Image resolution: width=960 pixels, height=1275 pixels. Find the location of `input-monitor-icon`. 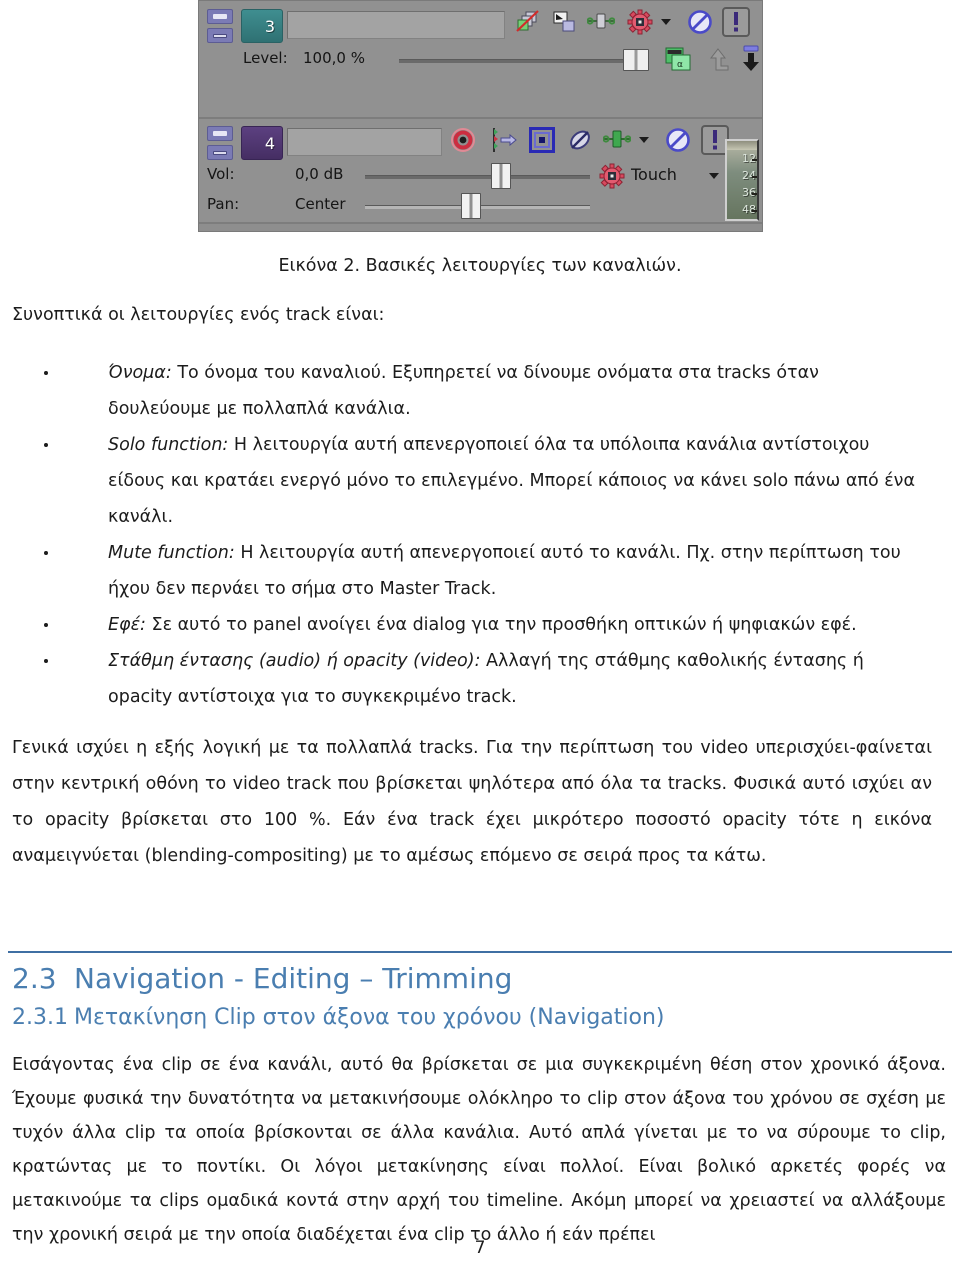

input-monitor-icon is located at coordinates (502, 139).